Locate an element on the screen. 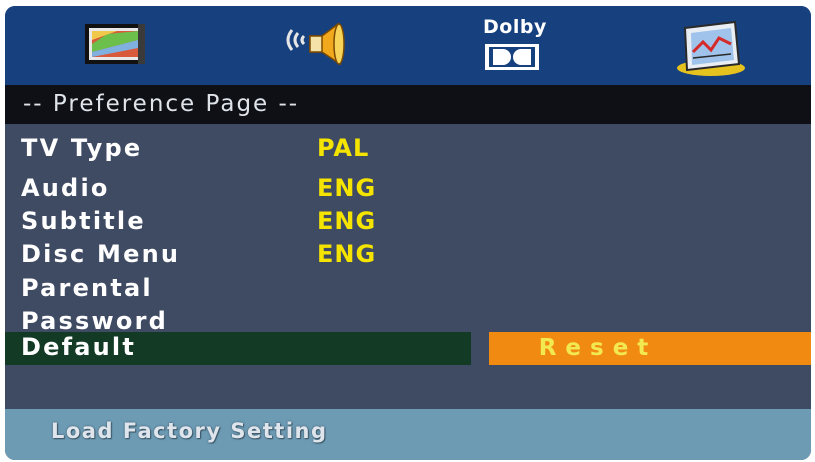 The image size is (815, 462). page-title: -- Preference Page -- is located at coordinates (161, 104).